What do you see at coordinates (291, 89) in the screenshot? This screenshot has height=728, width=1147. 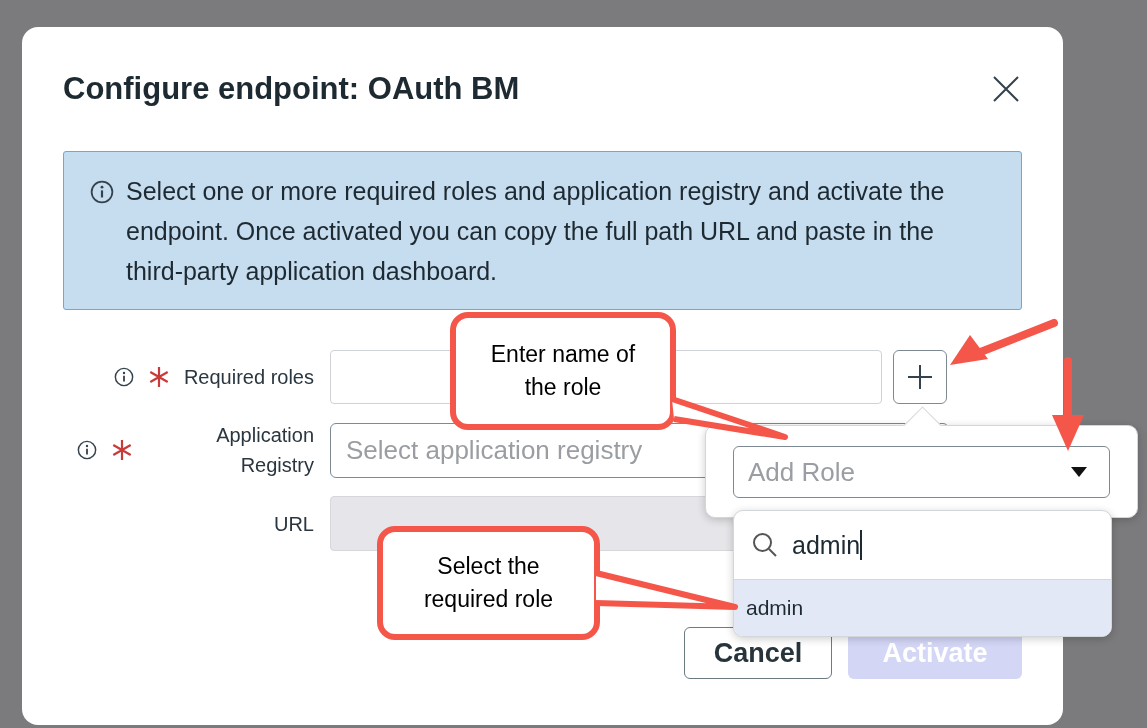 I see `dialog-title: Configure endpoint: OAuth BM` at bounding box center [291, 89].